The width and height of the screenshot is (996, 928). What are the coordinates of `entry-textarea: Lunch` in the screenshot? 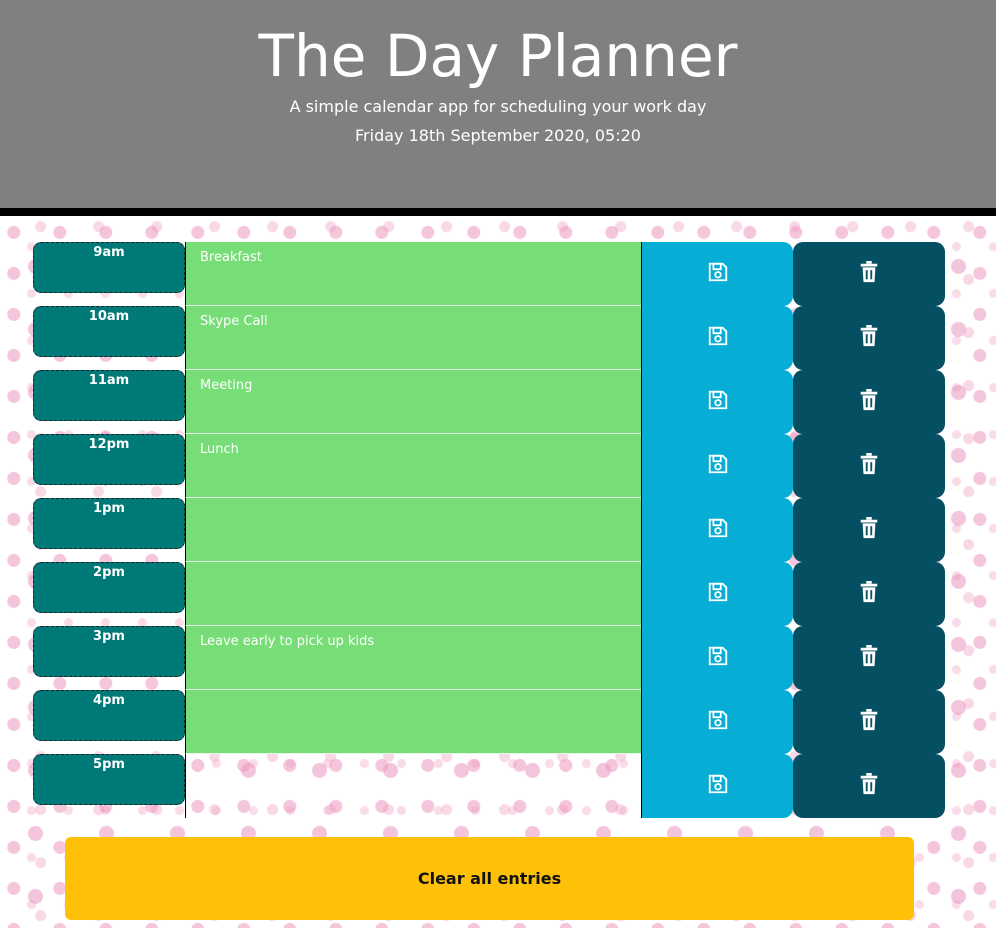 It's located at (413, 466).